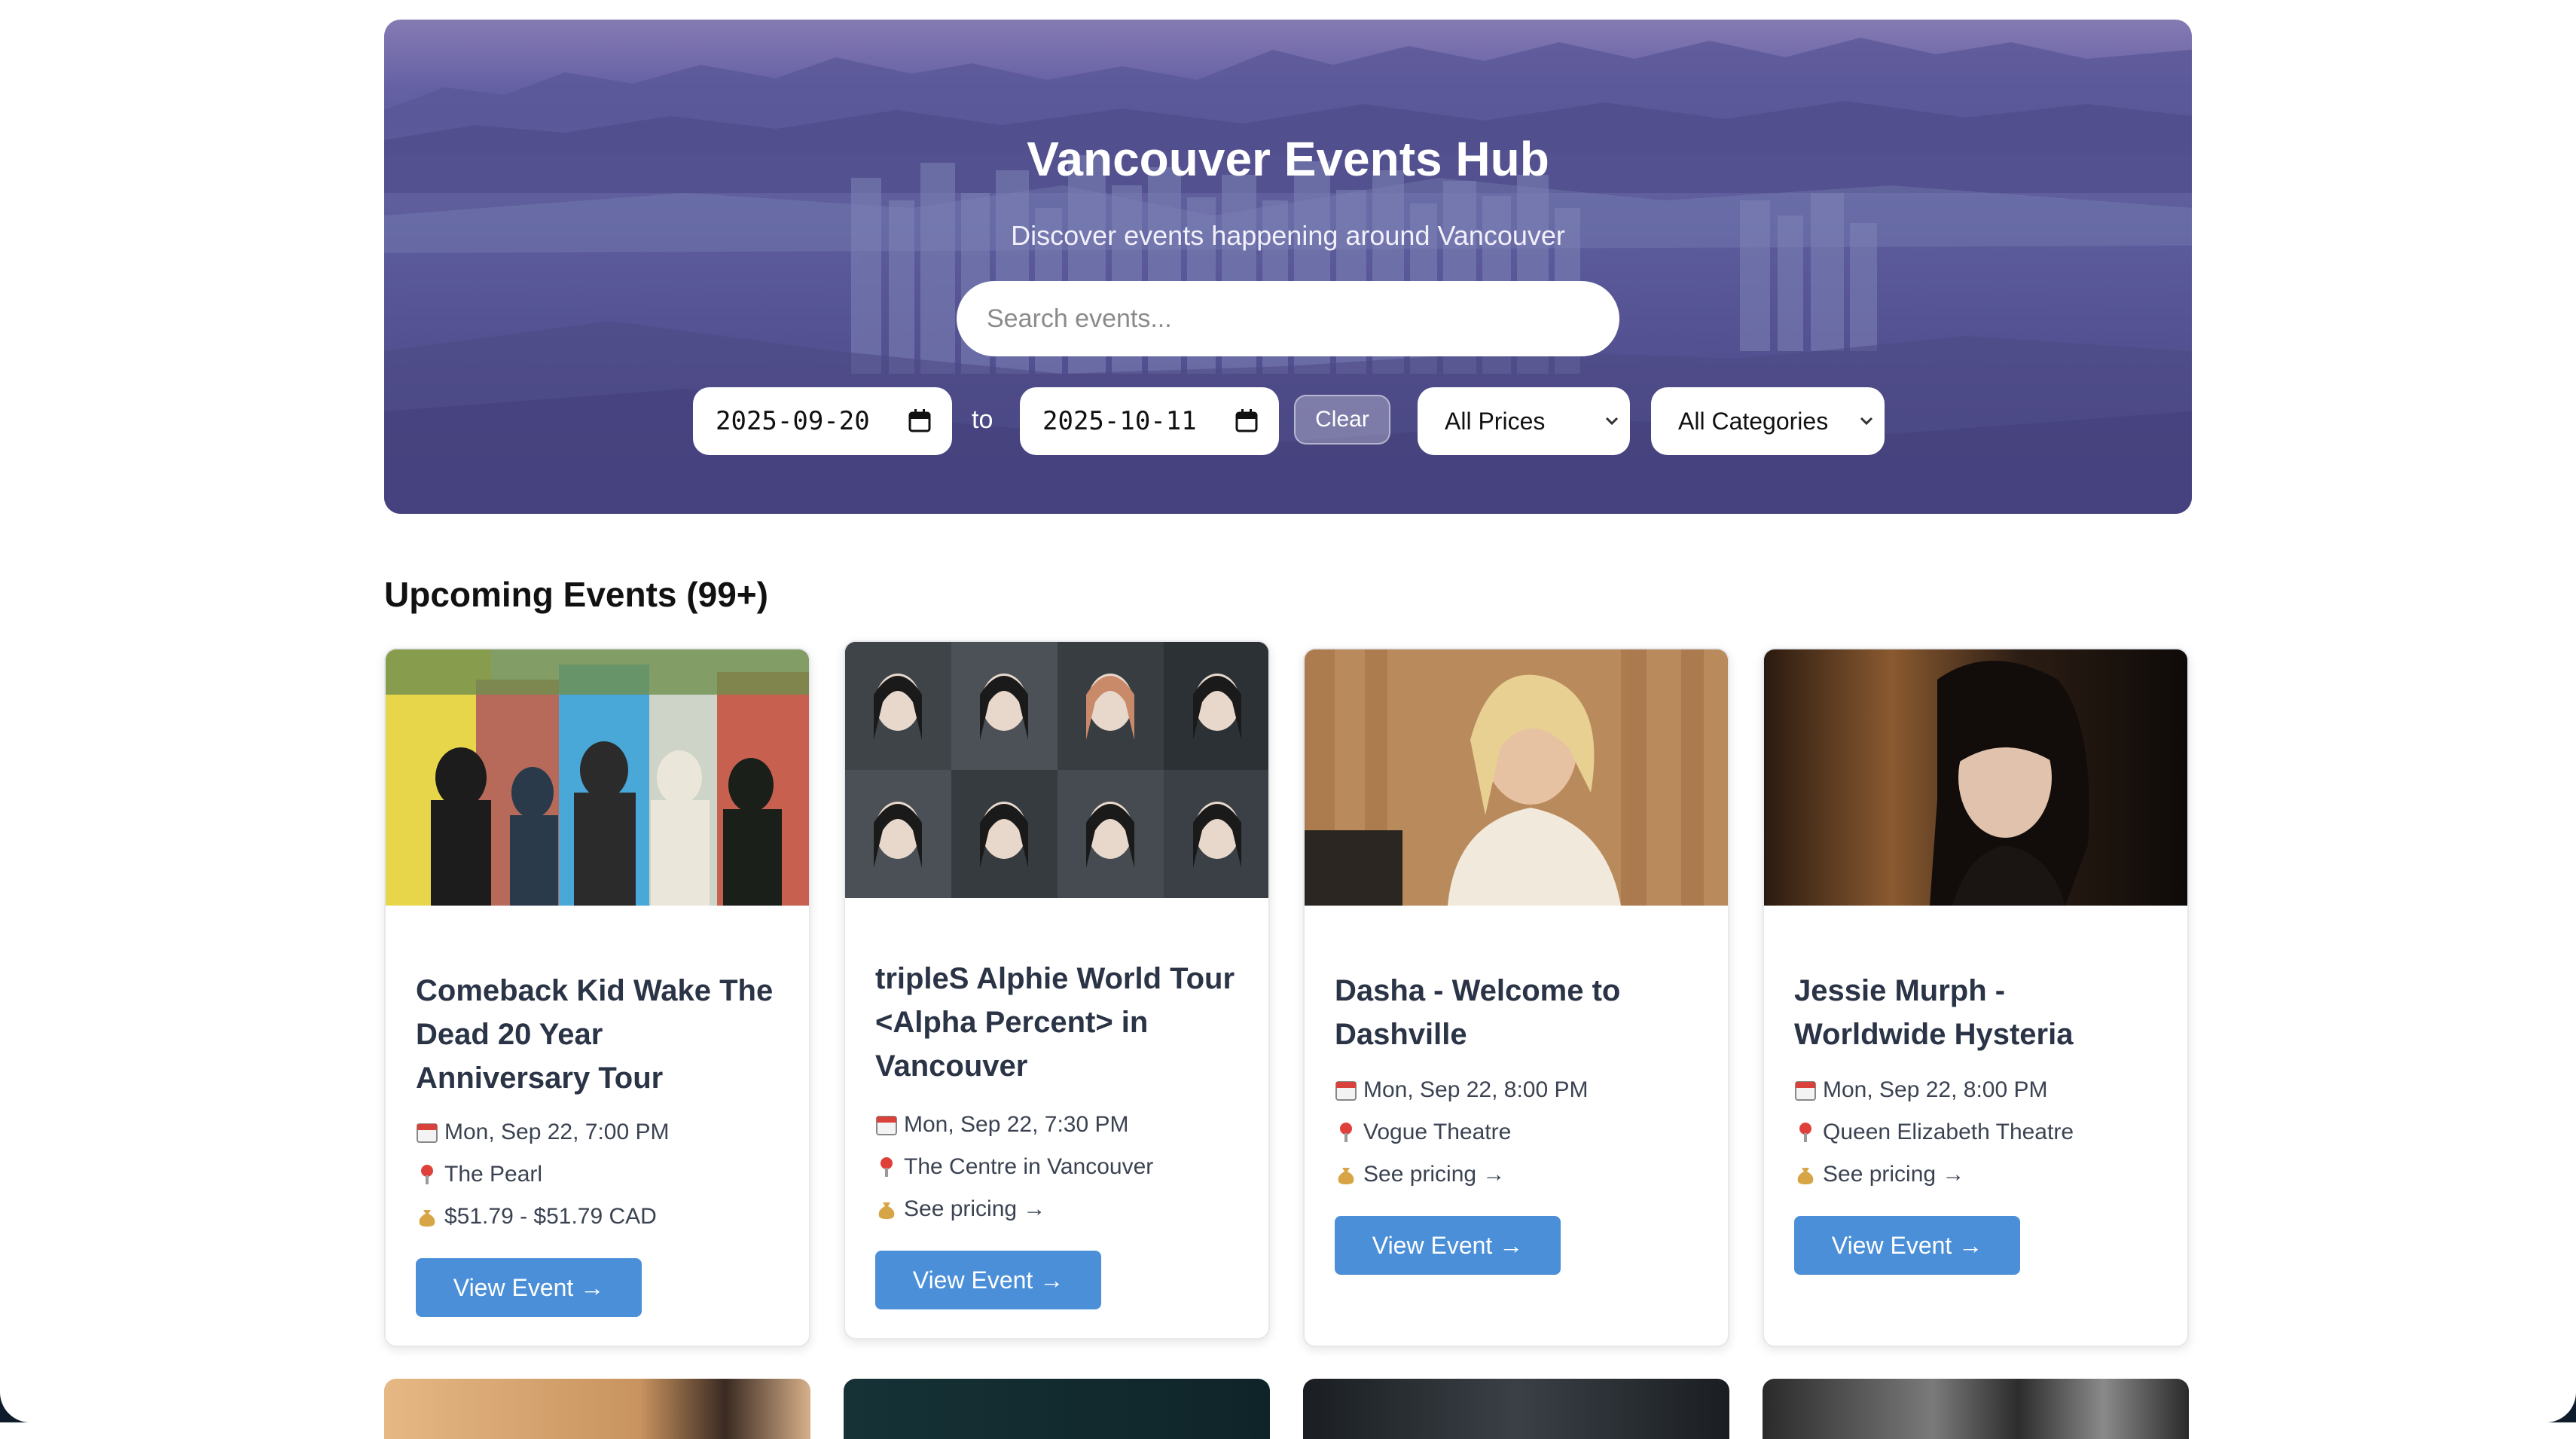  Describe the element at coordinates (537, 1217) in the screenshot. I see `event-price: $51.79 - $51.79 CAD` at that location.